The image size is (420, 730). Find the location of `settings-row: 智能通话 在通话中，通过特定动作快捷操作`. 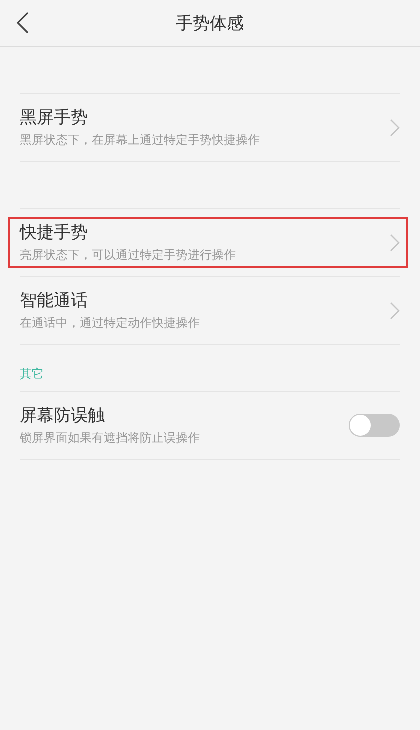

settings-row: 智能通话 在通话中，通过特定动作快捷操作 is located at coordinates (210, 311).